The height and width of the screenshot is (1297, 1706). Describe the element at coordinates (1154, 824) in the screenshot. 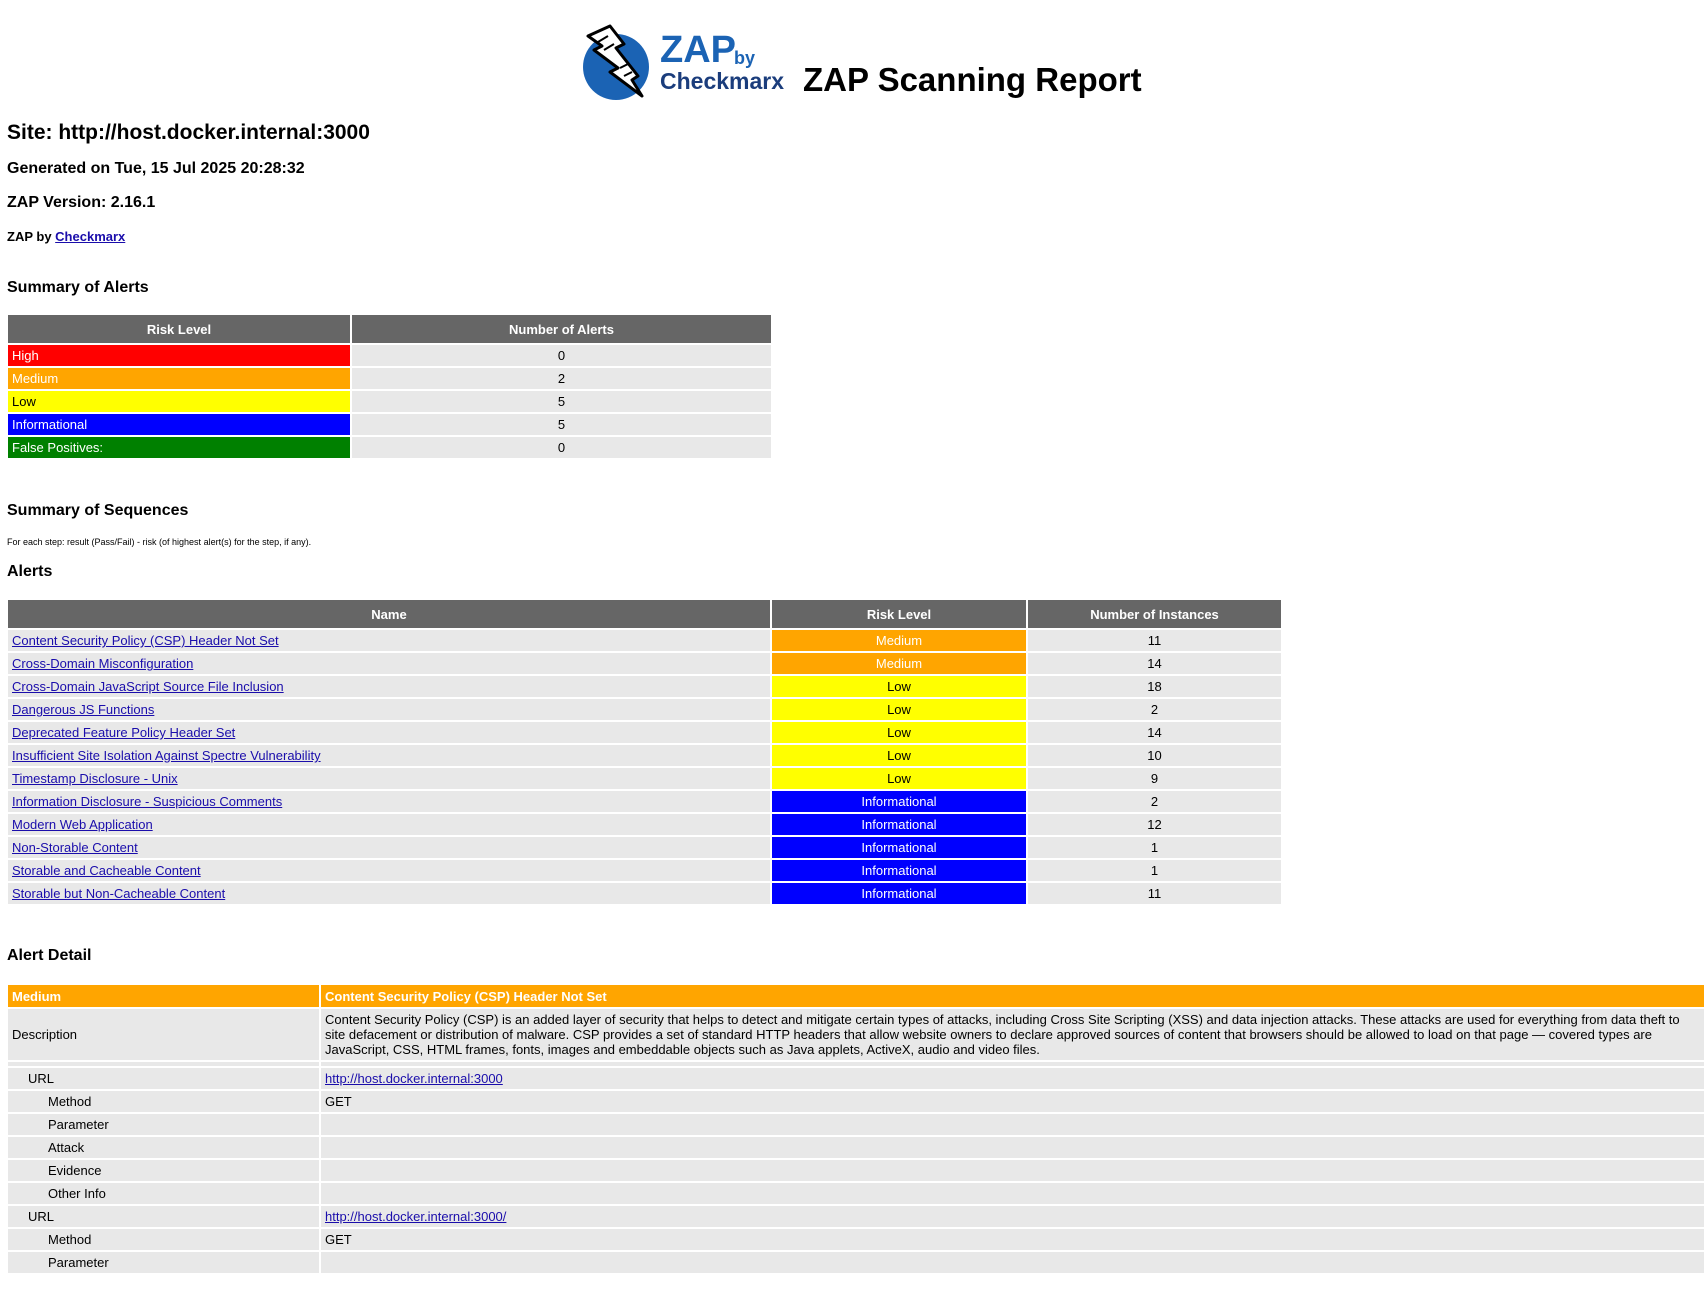

I see `alert-instance-count: 12` at that location.